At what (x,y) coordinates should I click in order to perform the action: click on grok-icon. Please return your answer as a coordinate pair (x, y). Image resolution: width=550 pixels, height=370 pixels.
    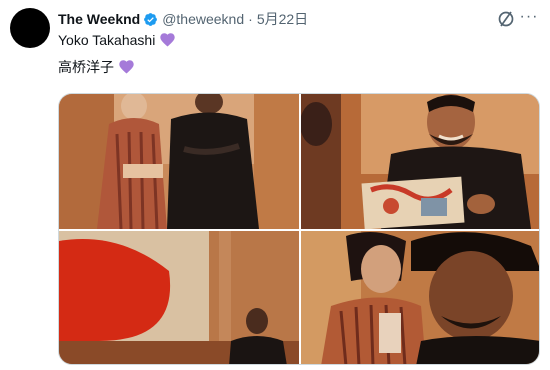
    Looking at the image, I should click on (506, 19).